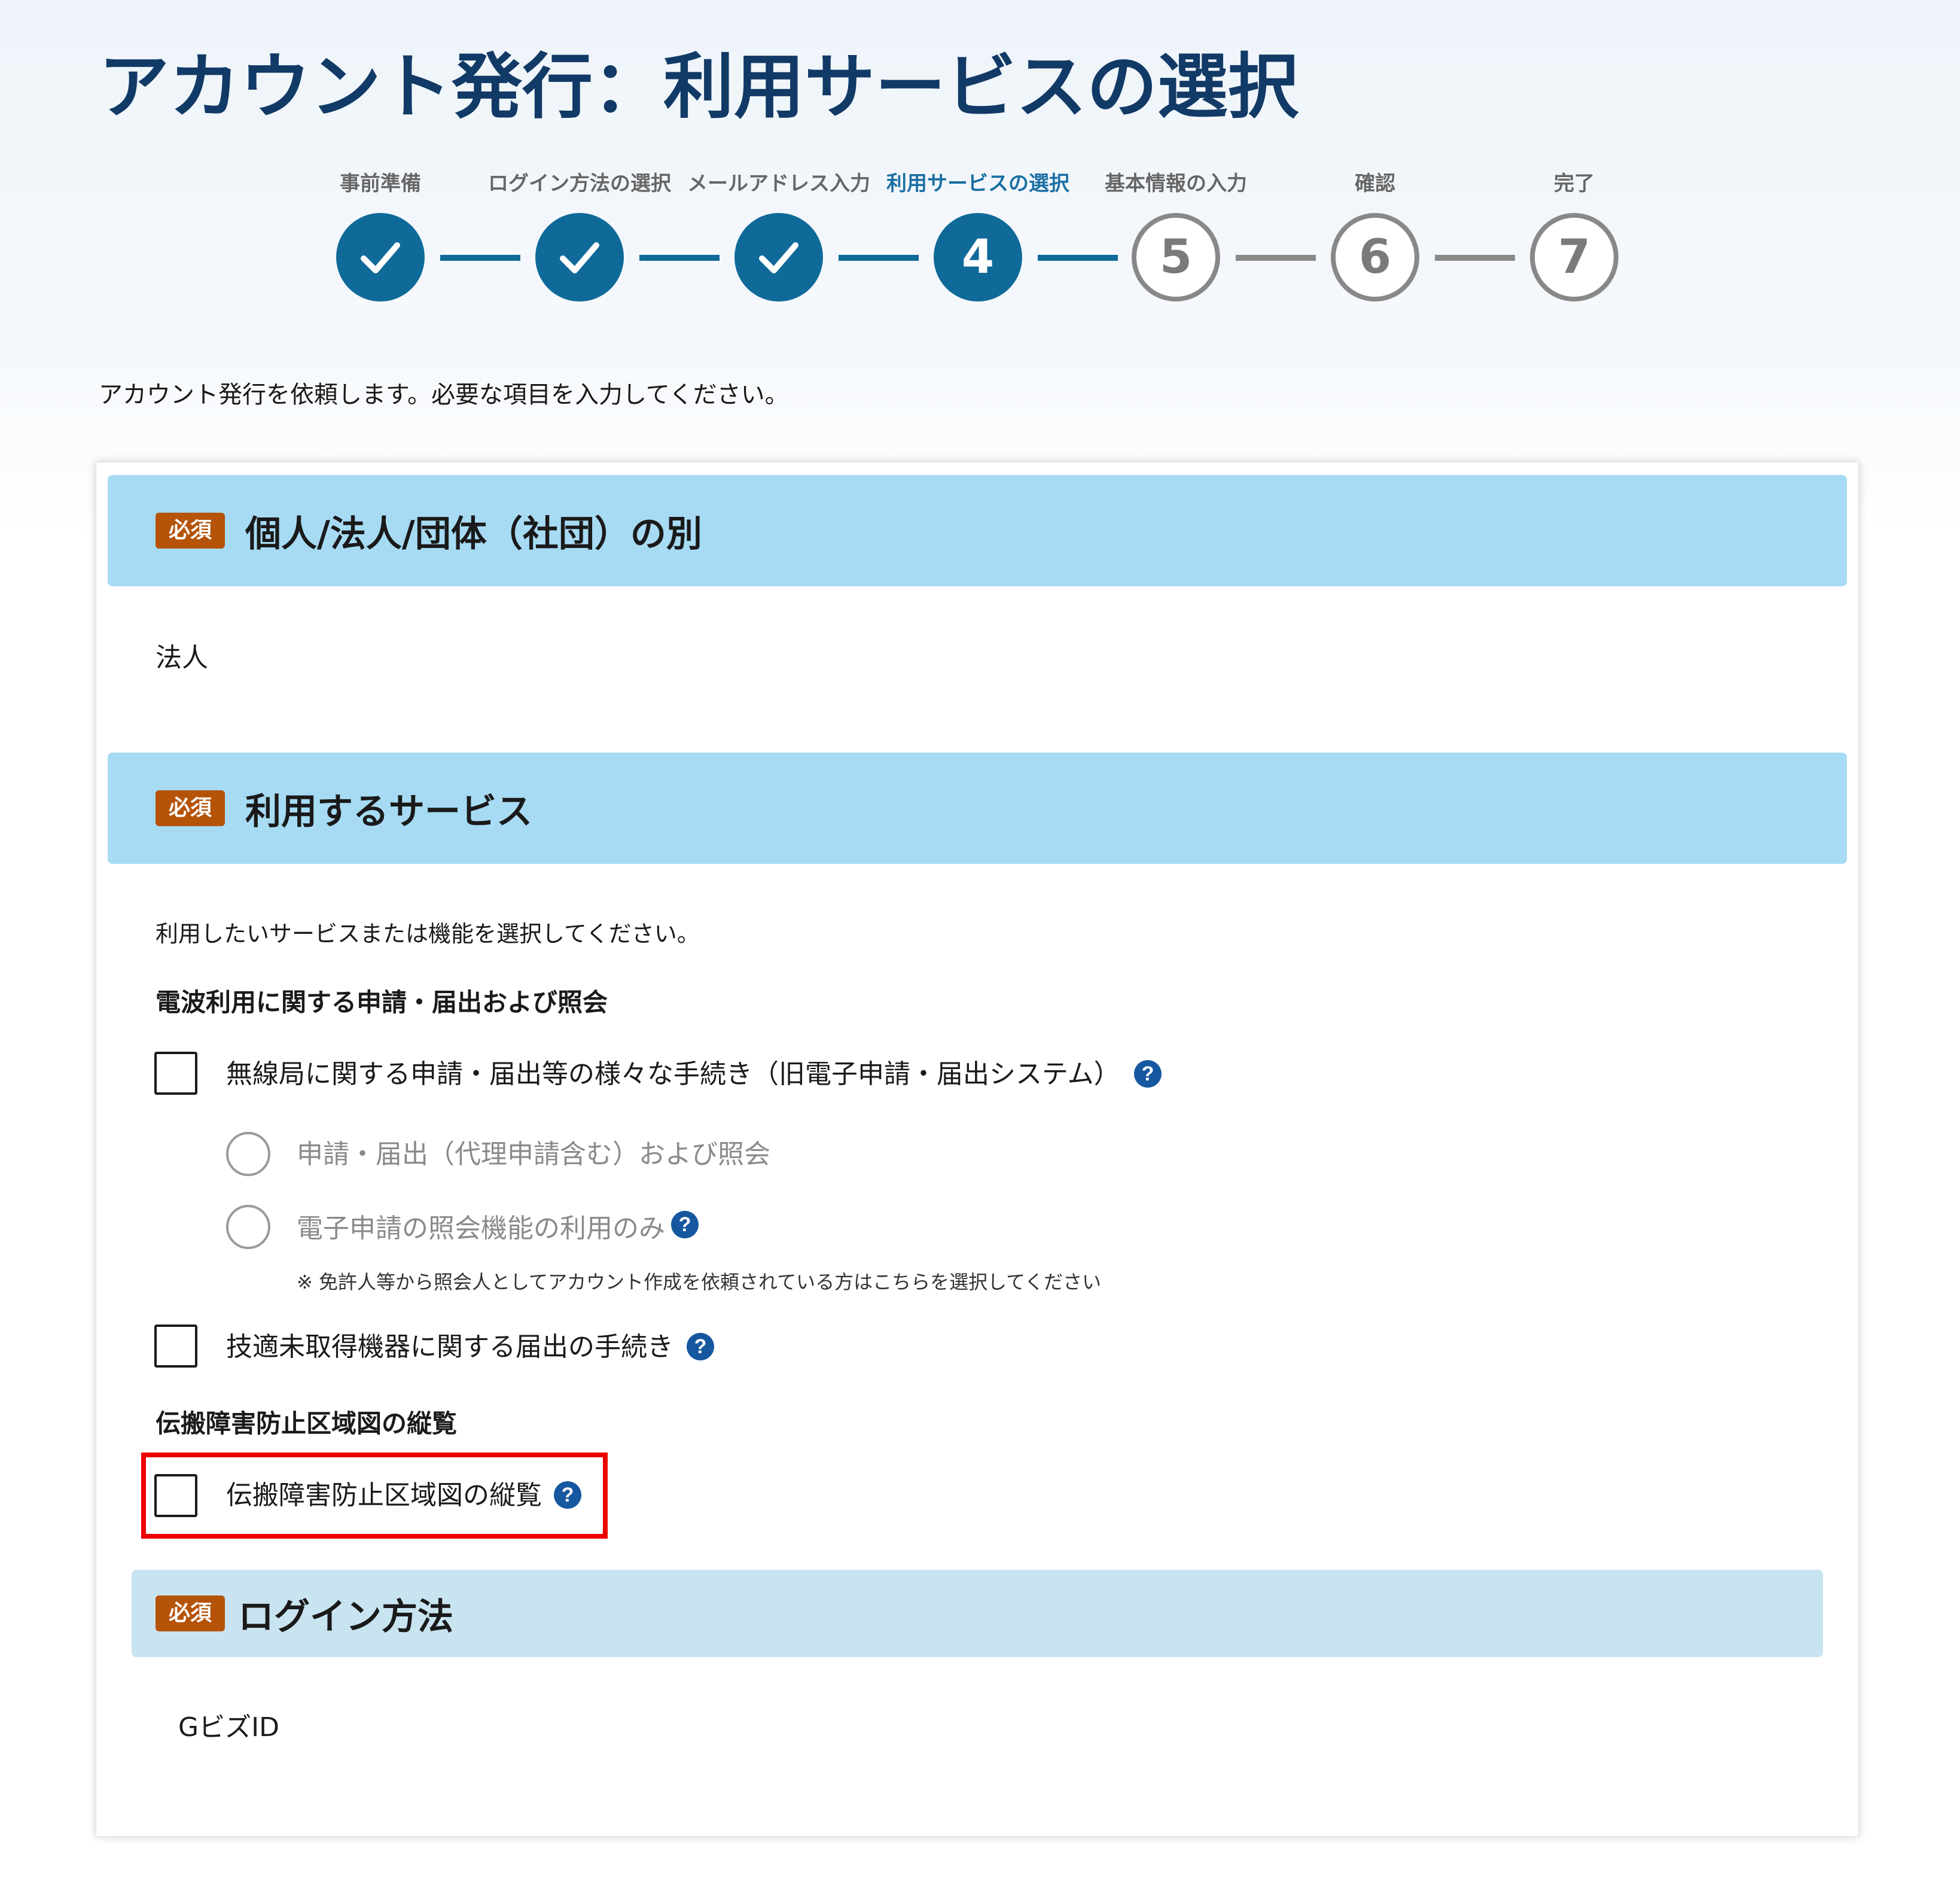 Image resolution: width=1960 pixels, height=1900 pixels. Describe the element at coordinates (175, 1346) in the screenshot. I see `checkbox-uncertified-device` at that location.